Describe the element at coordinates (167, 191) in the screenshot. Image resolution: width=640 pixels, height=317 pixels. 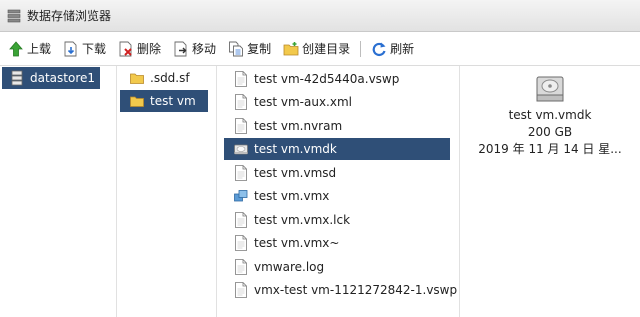
I see `folder-column: .sdd.sf test vm` at that location.